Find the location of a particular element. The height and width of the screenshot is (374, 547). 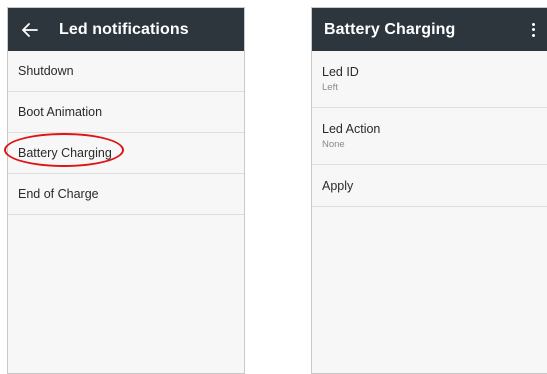

apply-button: Apply is located at coordinates (429, 186).